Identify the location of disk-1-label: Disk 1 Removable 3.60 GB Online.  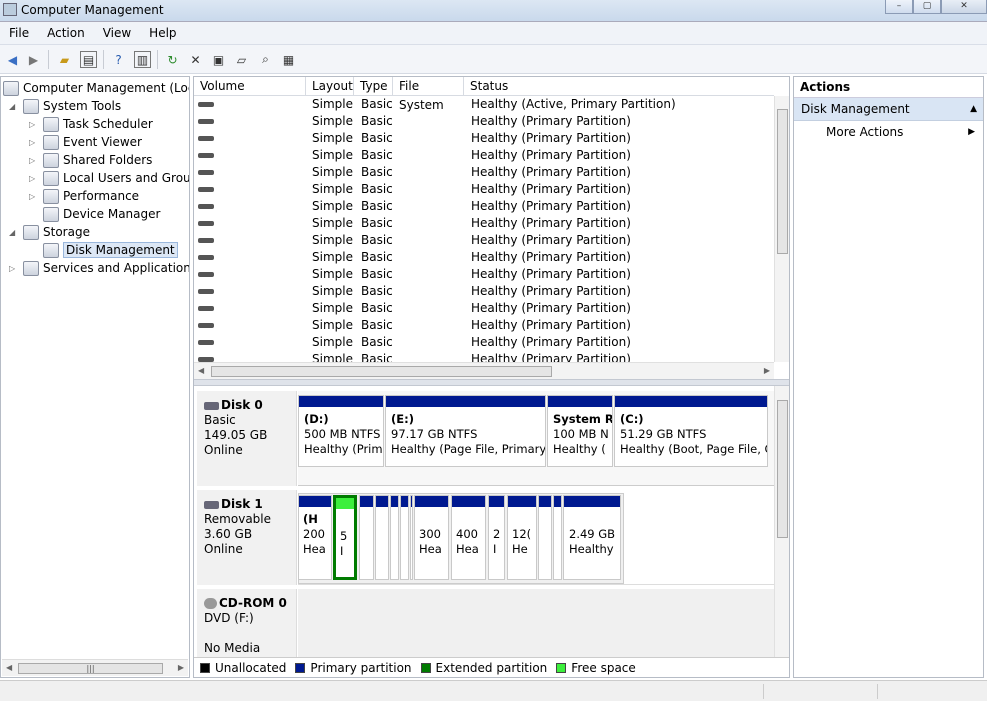
(247, 537).